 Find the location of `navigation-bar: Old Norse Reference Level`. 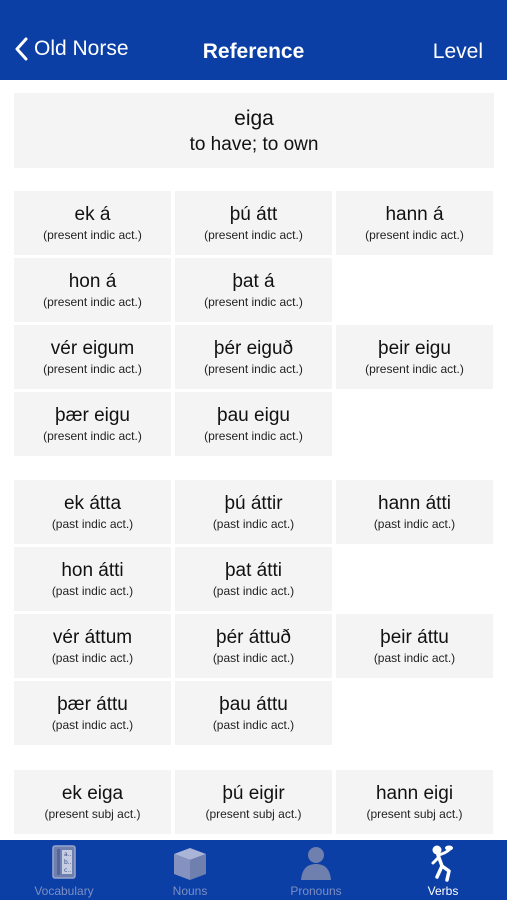

navigation-bar: Old Norse Reference Level is located at coordinates (253, 40).